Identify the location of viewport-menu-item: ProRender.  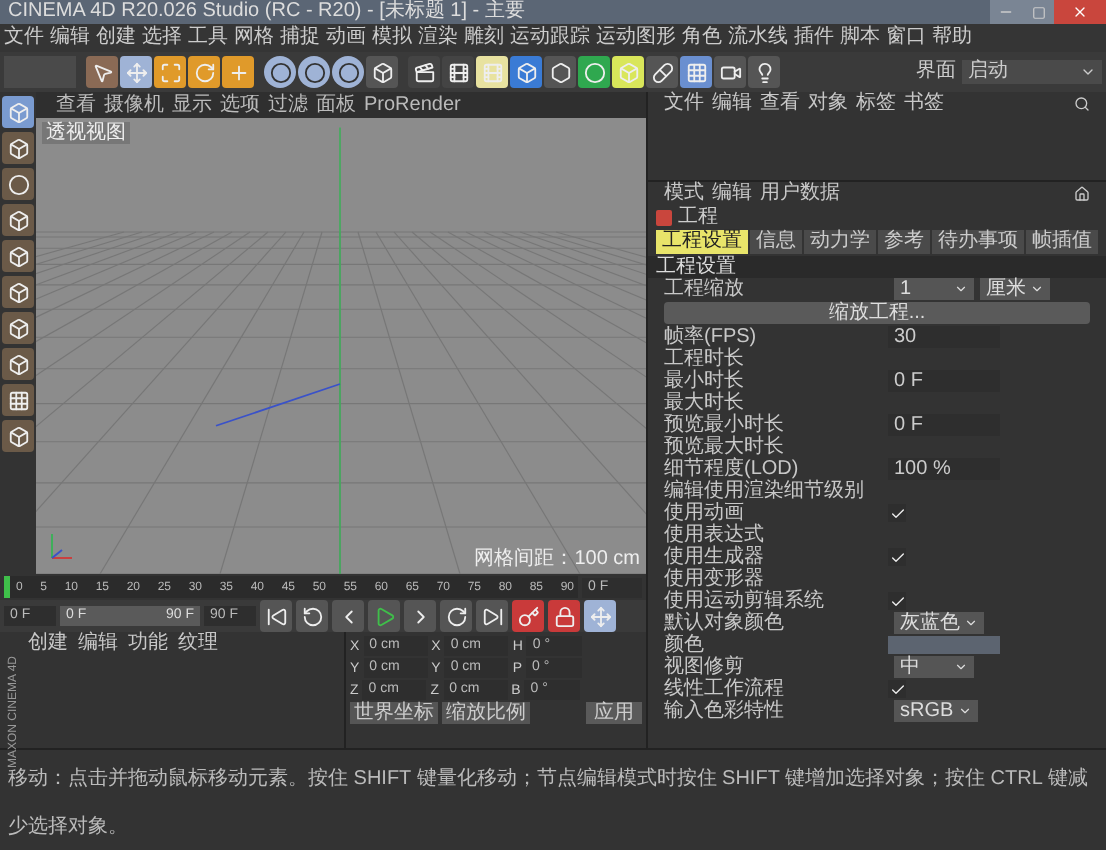
(412, 105).